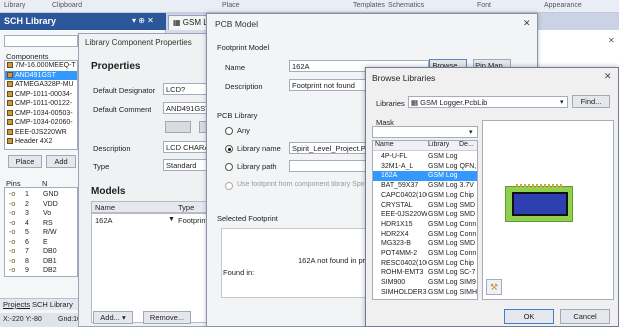 The image size is (619, 327). I want to click on footprint-library: GSM Log 3.7V, so click(451, 186).